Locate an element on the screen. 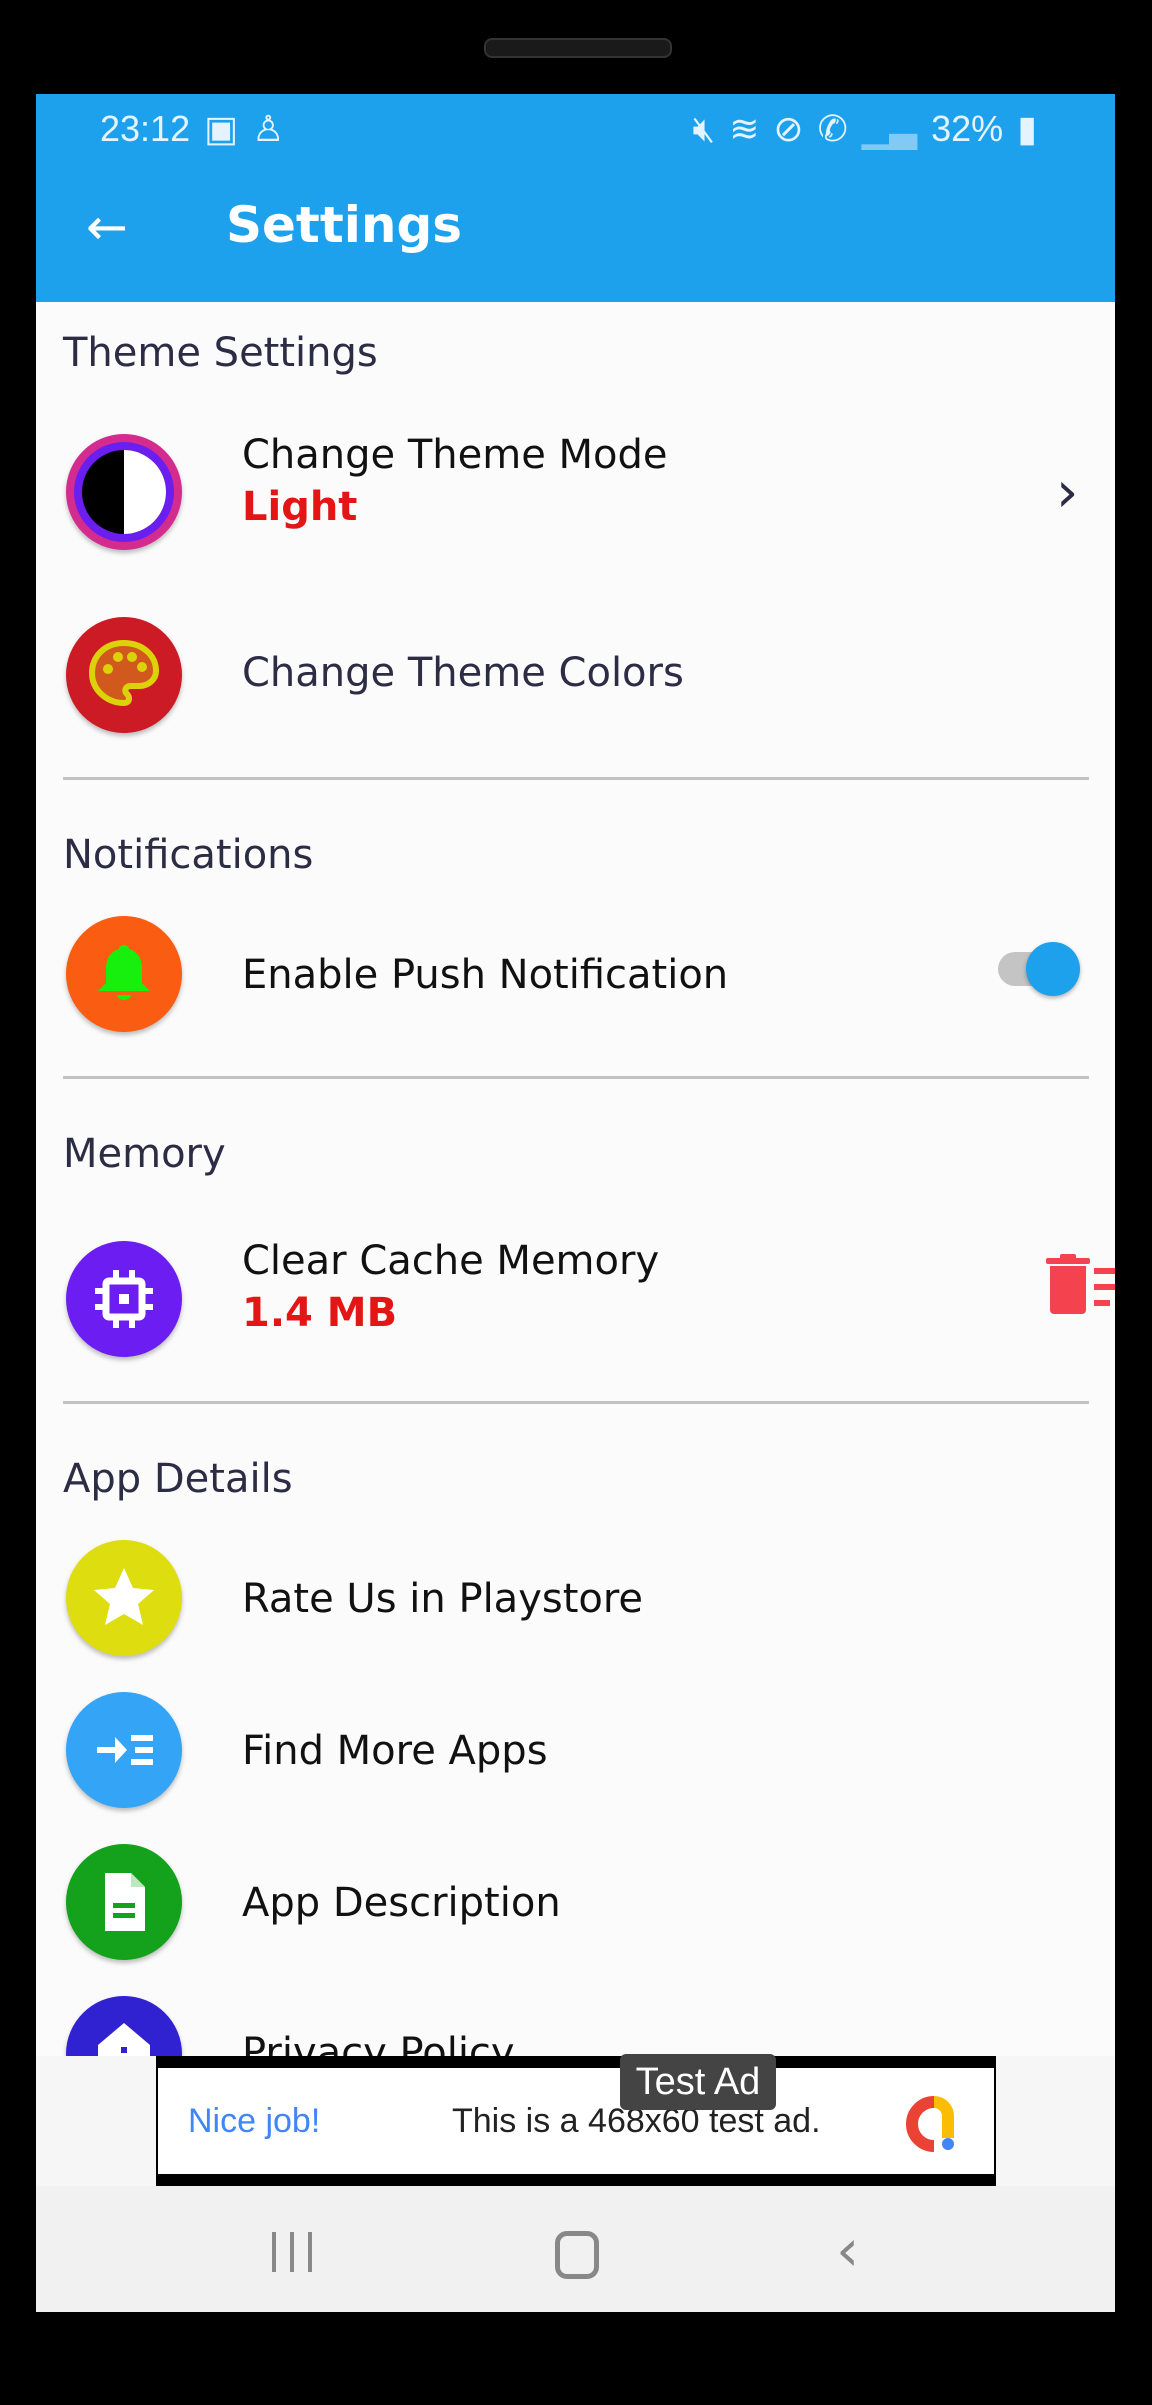  status-bar: 23:12 ▣ ♙ 🔇︎ ≋ ⊘ ✆ ▁▃ 32% ▮ is located at coordinates (575, 129).